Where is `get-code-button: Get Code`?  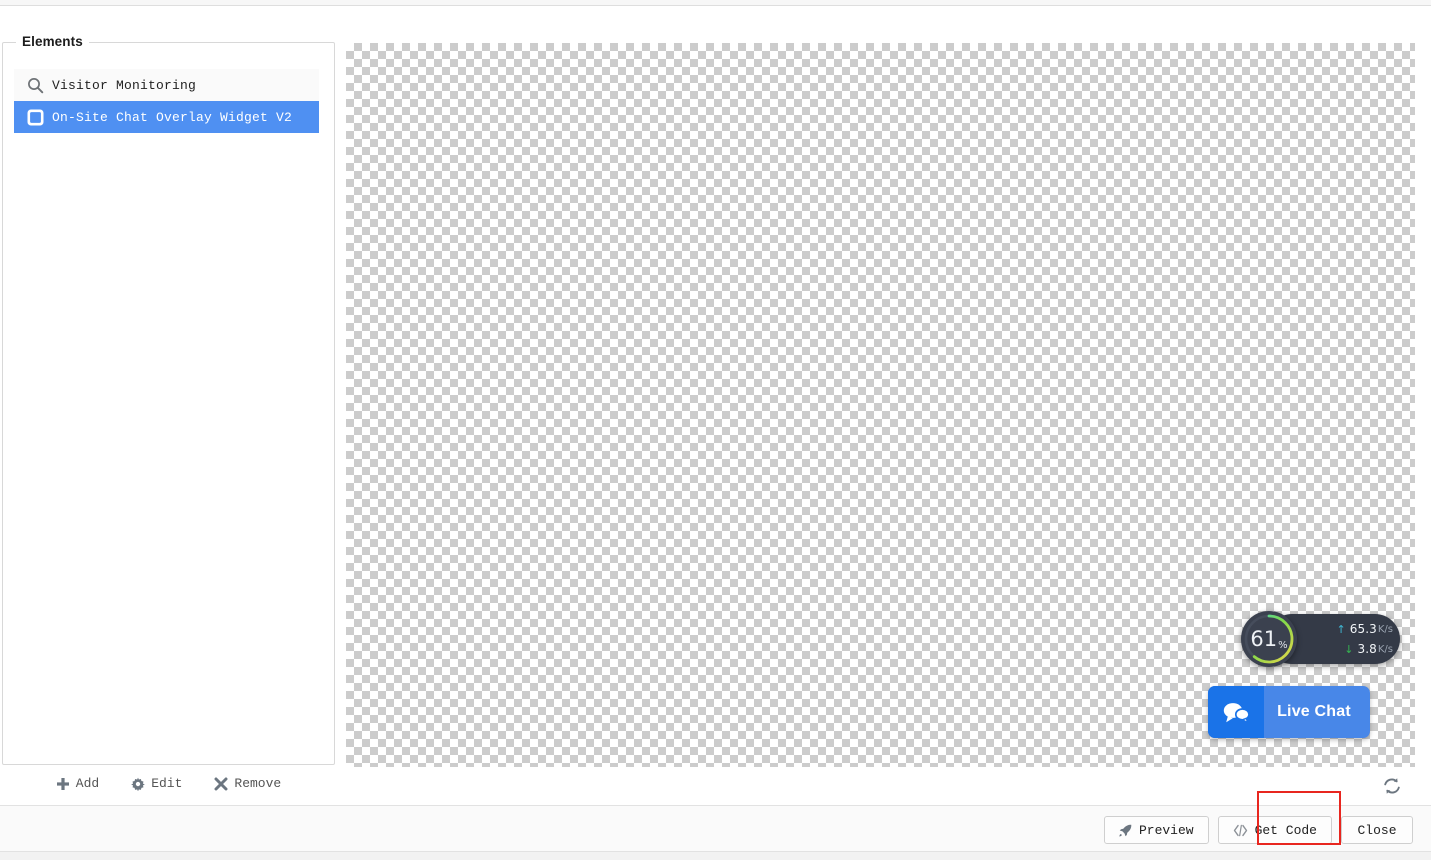
get-code-button: Get Code is located at coordinates (1274, 830).